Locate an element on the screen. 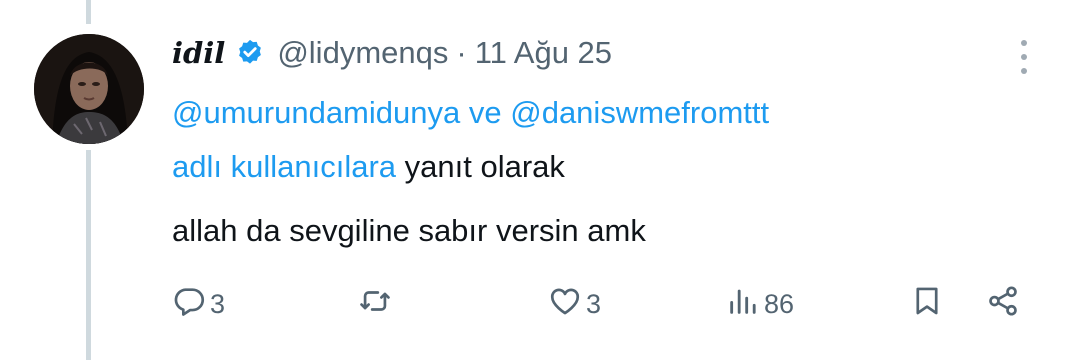  retweet-button is located at coordinates (377, 304).